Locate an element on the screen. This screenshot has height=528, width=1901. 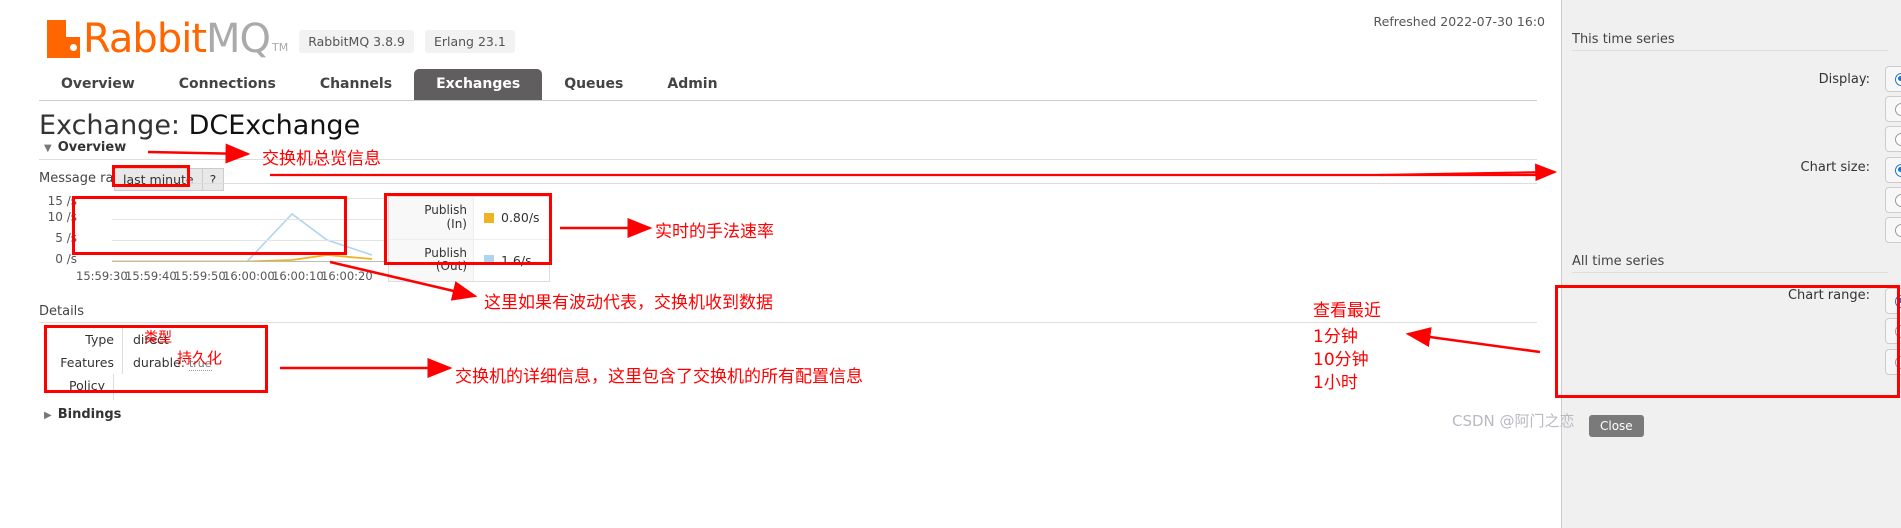
this-time-series-divider is located at coordinates (1730, 50).